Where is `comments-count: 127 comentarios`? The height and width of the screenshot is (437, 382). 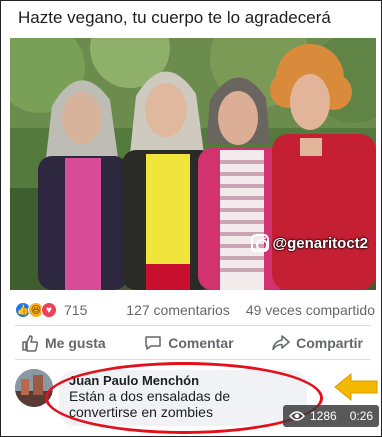 comments-count: 127 comentarios is located at coordinates (178, 310).